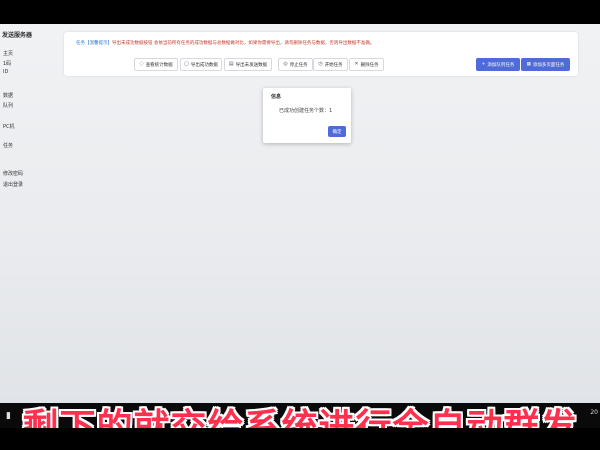 This screenshot has width=600, height=450. What do you see at coordinates (29, 214) in the screenshot?
I see `sidebar: 发送服务器 主页 1码 ID 数据 队列 PC机 任务 修改密码 退出登录` at bounding box center [29, 214].